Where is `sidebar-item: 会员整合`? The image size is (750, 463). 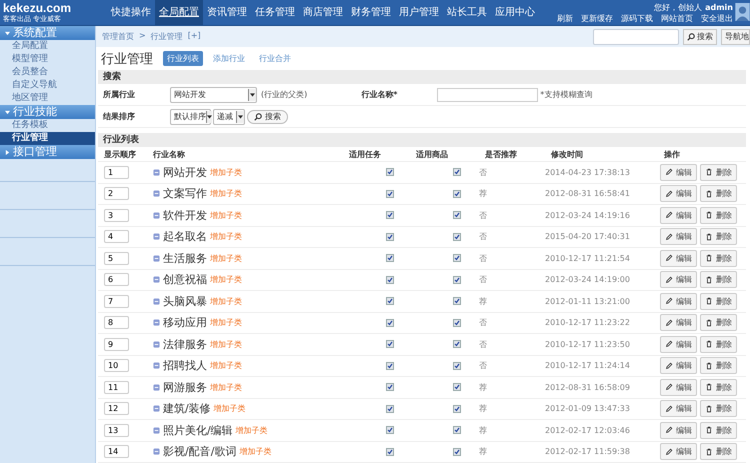
sidebar-item: 会员整合 is located at coordinates (47, 72).